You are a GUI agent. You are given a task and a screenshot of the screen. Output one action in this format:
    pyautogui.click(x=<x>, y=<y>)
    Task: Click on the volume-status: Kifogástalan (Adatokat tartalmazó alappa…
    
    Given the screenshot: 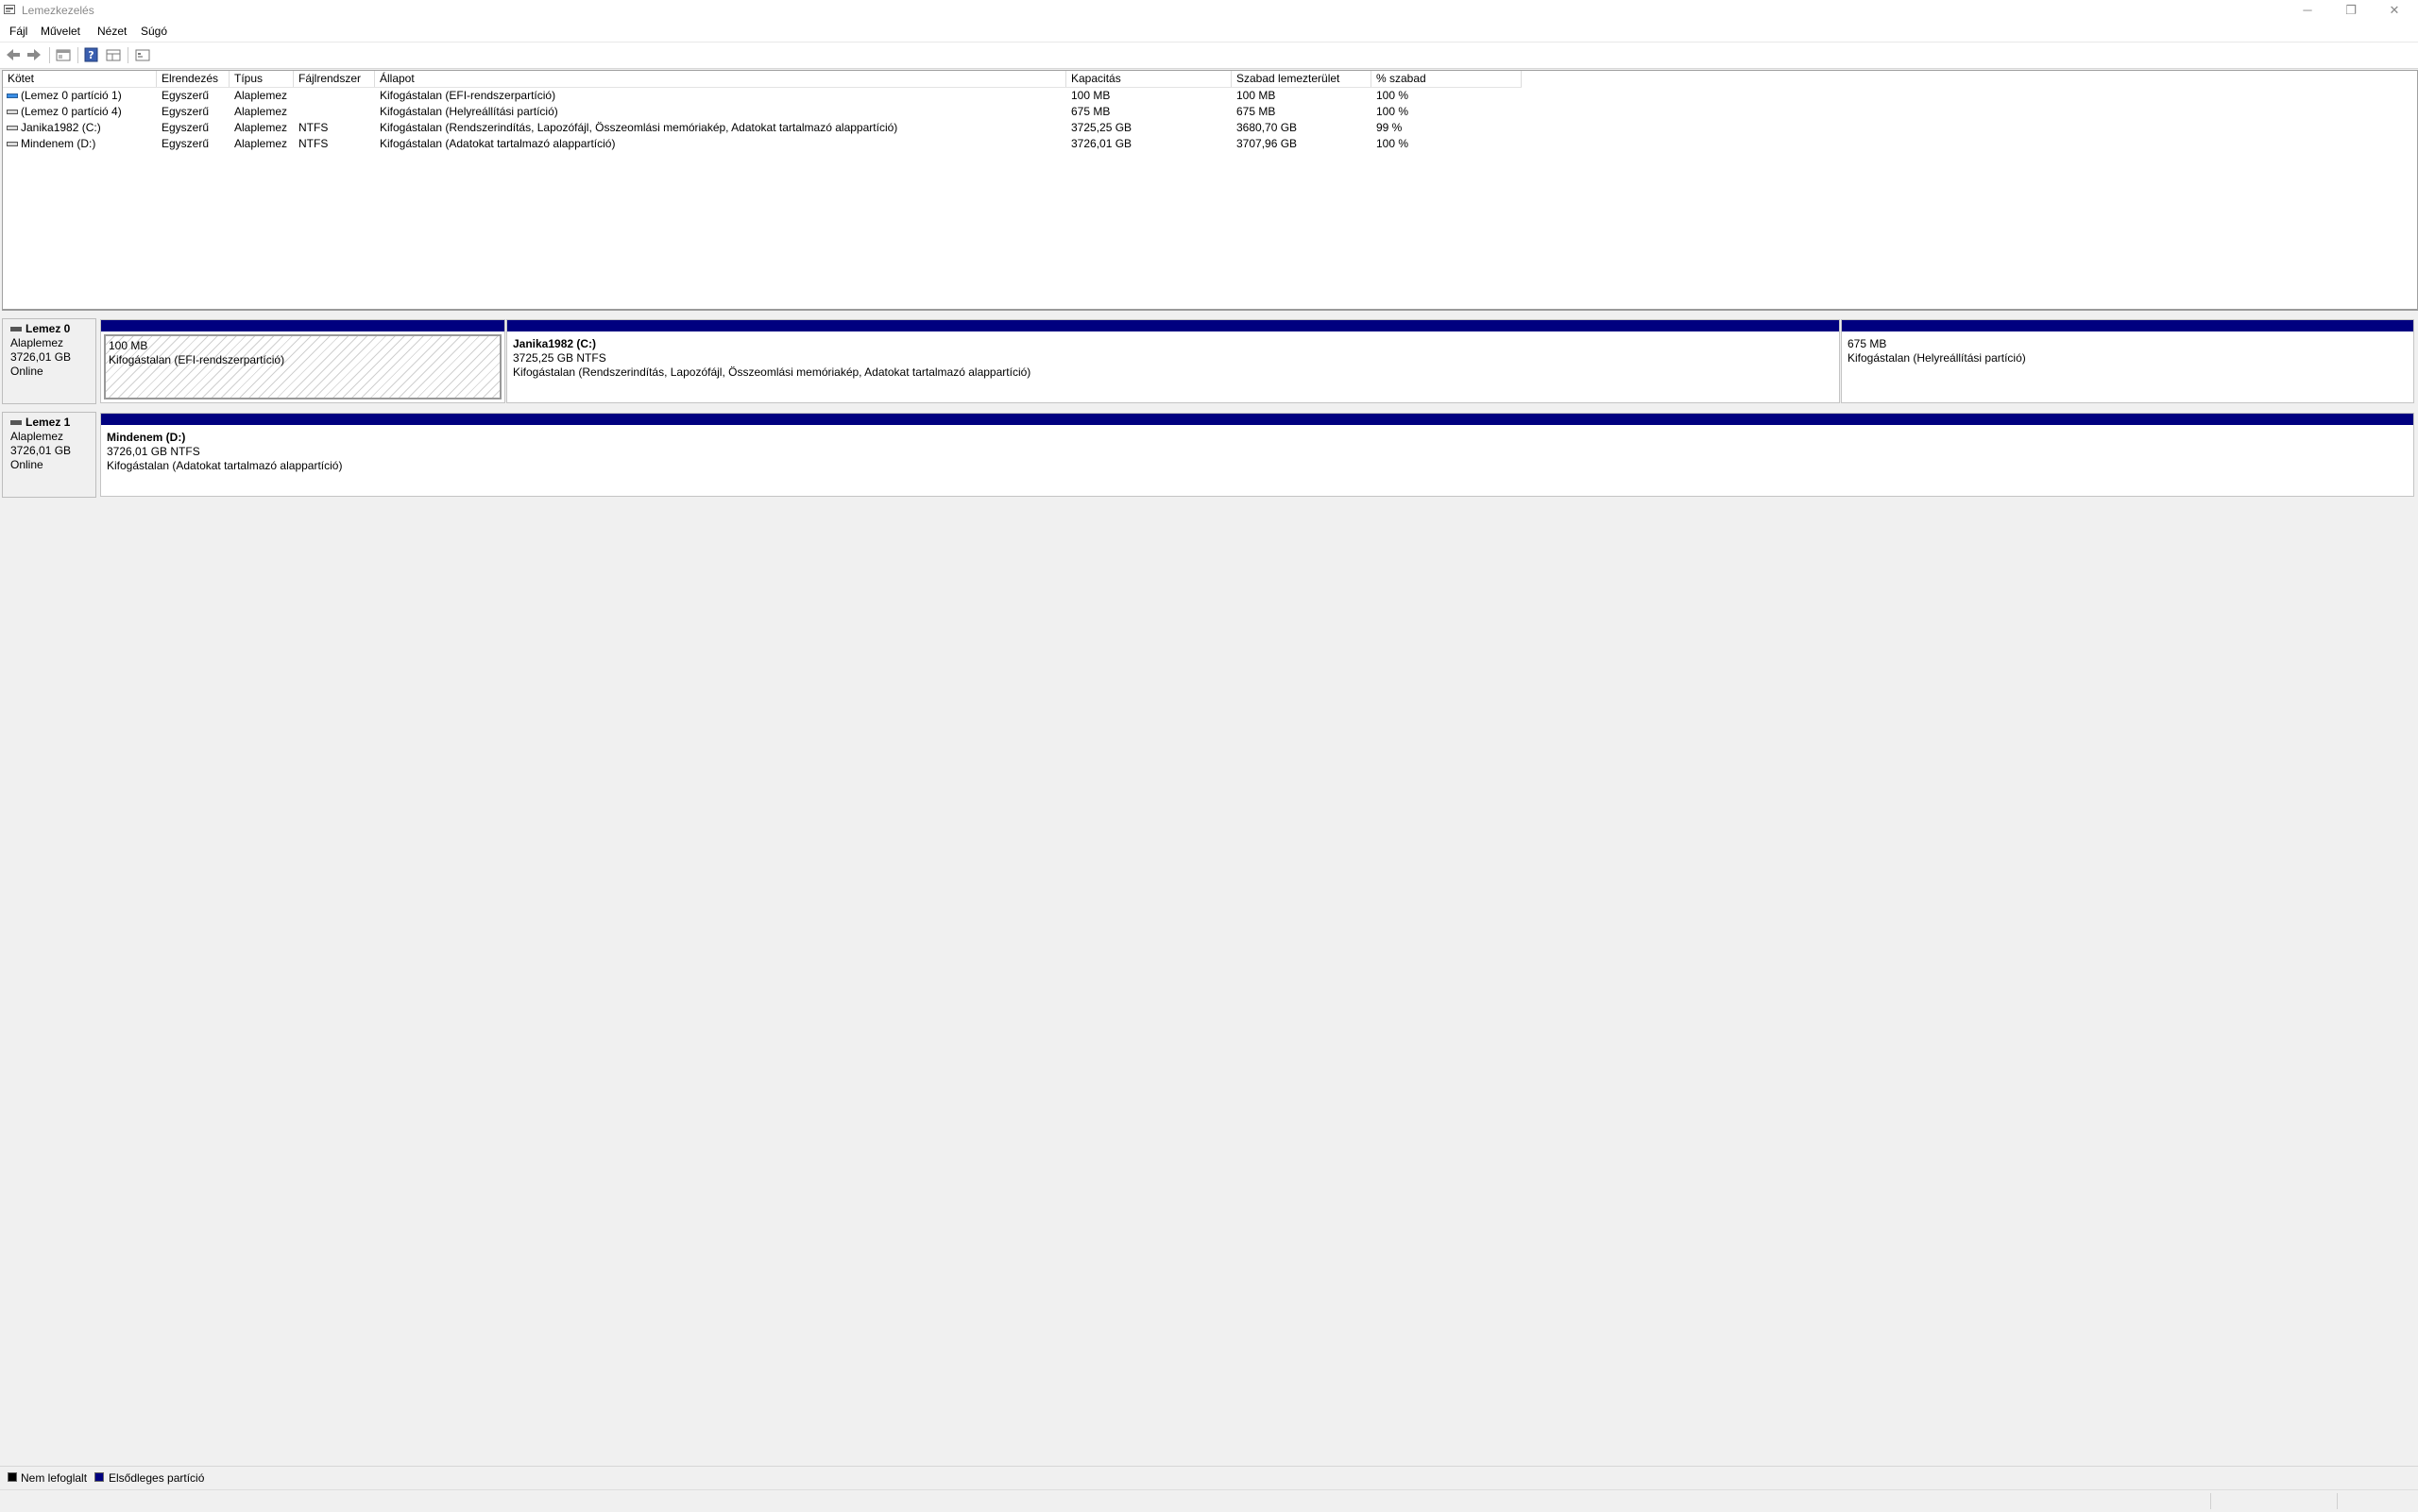 What is the action you would take?
    pyautogui.click(x=498, y=143)
    